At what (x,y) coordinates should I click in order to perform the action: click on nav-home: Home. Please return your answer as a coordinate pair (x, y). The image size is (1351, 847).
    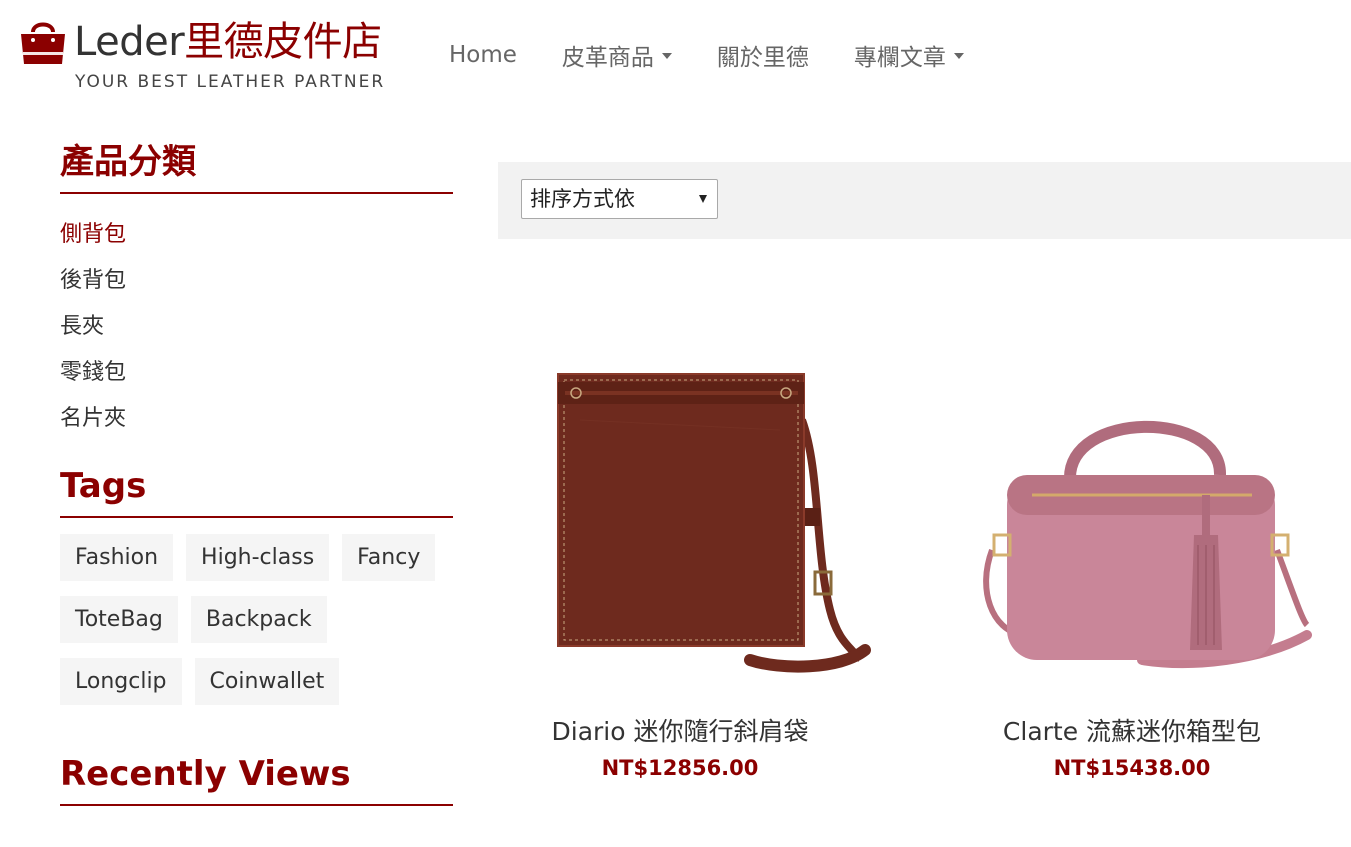
    Looking at the image, I should click on (483, 55).